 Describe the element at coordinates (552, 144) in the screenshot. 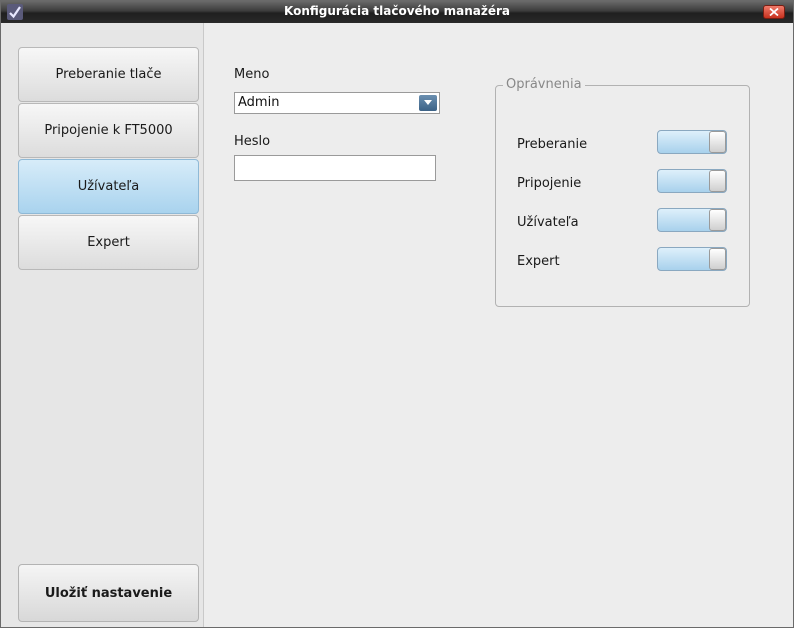

I see `permission-label-preberanie: Preberanie` at that location.